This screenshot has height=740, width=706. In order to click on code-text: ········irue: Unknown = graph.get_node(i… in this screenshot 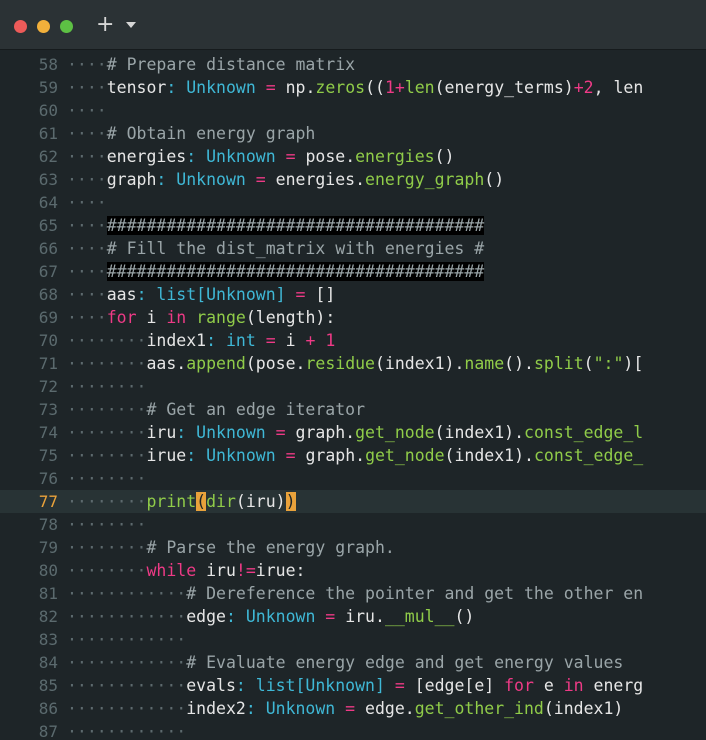, I will do `click(355, 455)`.